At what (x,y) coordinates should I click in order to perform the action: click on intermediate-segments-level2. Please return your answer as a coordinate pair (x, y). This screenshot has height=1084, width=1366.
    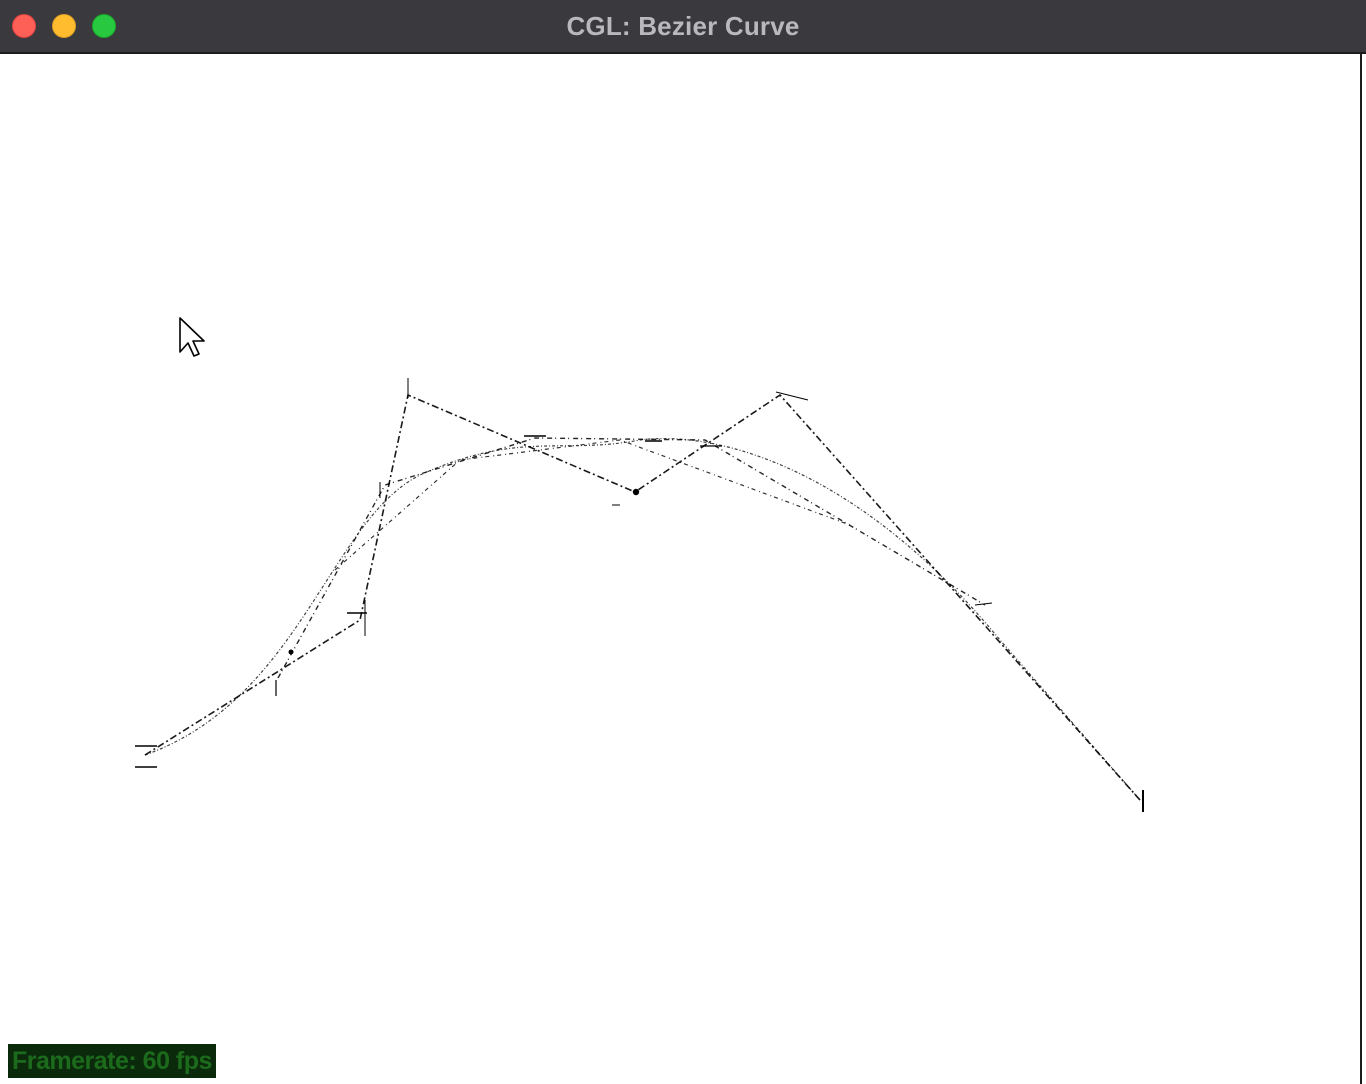
    Looking at the image, I should click on (592, 505).